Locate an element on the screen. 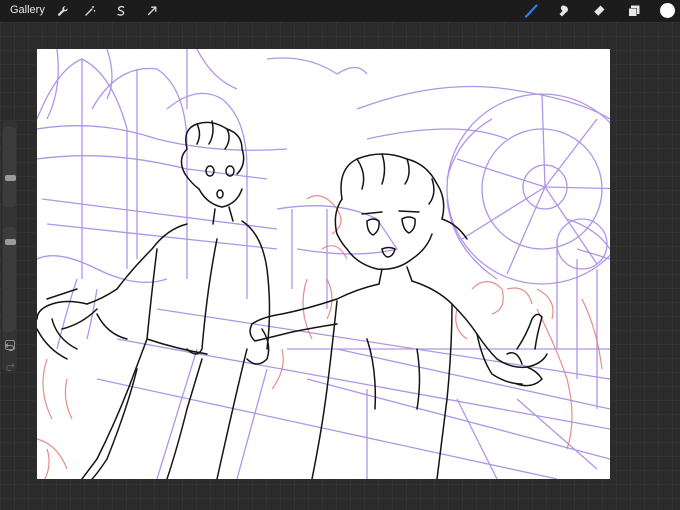 The height and width of the screenshot is (510, 680). brush-size-slider is located at coordinates (9, 167).